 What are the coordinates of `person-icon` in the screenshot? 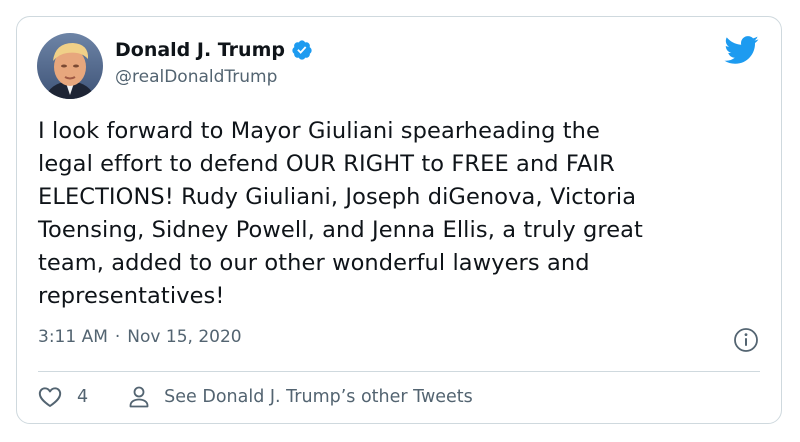 It's located at (139, 397).